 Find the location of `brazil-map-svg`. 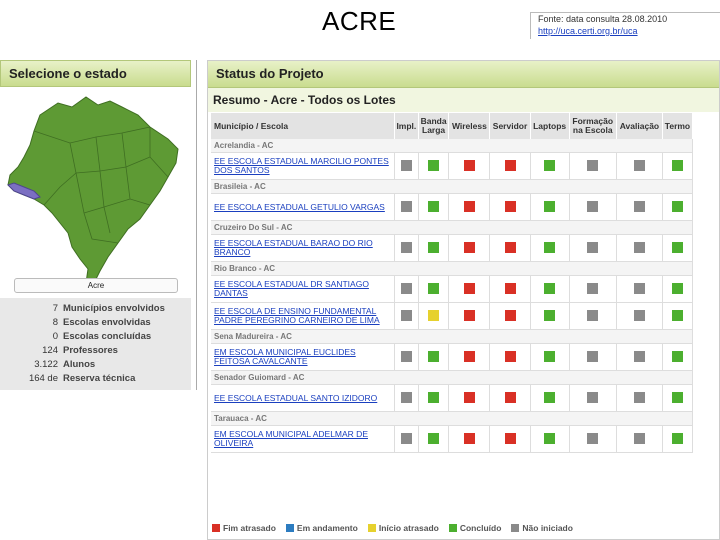

brazil-map-svg is located at coordinates (95, 193).